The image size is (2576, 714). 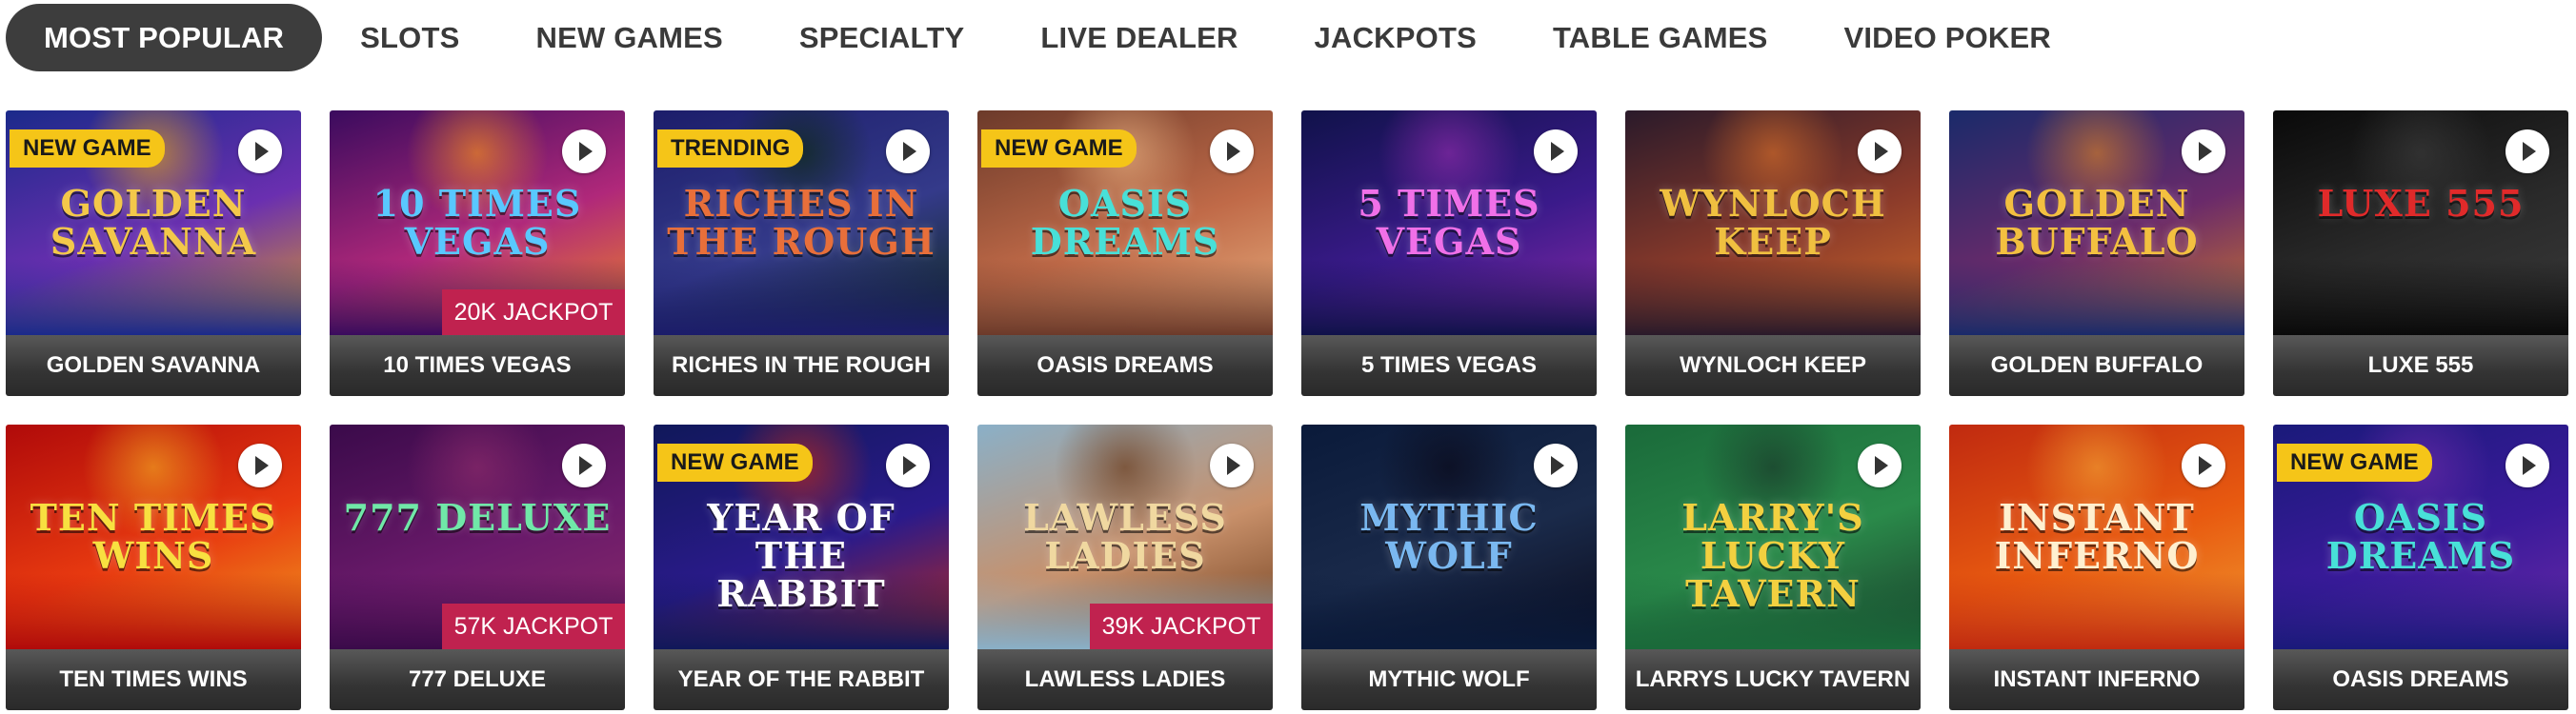 What do you see at coordinates (533, 312) in the screenshot?
I see `jackpot-badge: 20K JACKPOT` at bounding box center [533, 312].